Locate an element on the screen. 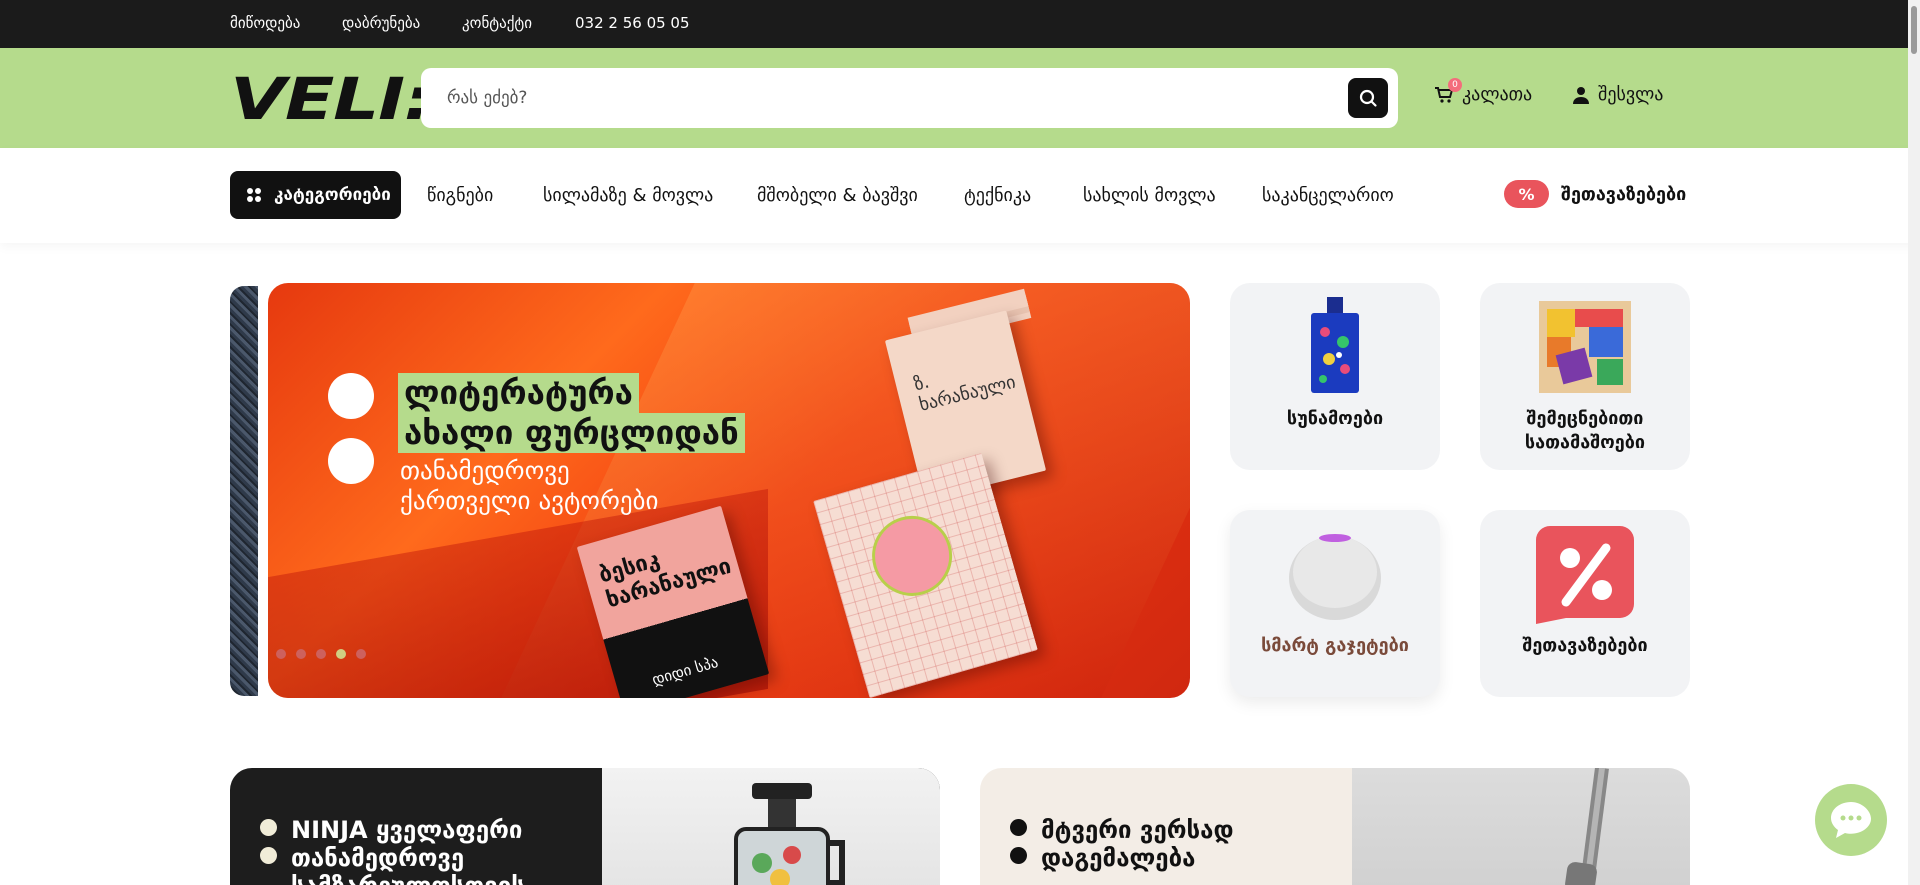  hero-subtitle-line2: ქართველი ავტორები is located at coordinates (529, 500).